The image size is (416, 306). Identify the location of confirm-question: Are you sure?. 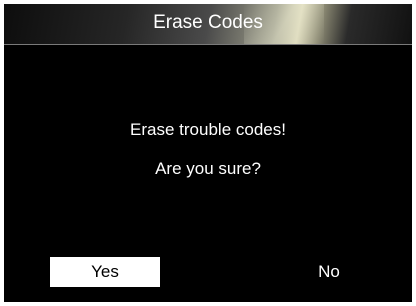
(208, 168).